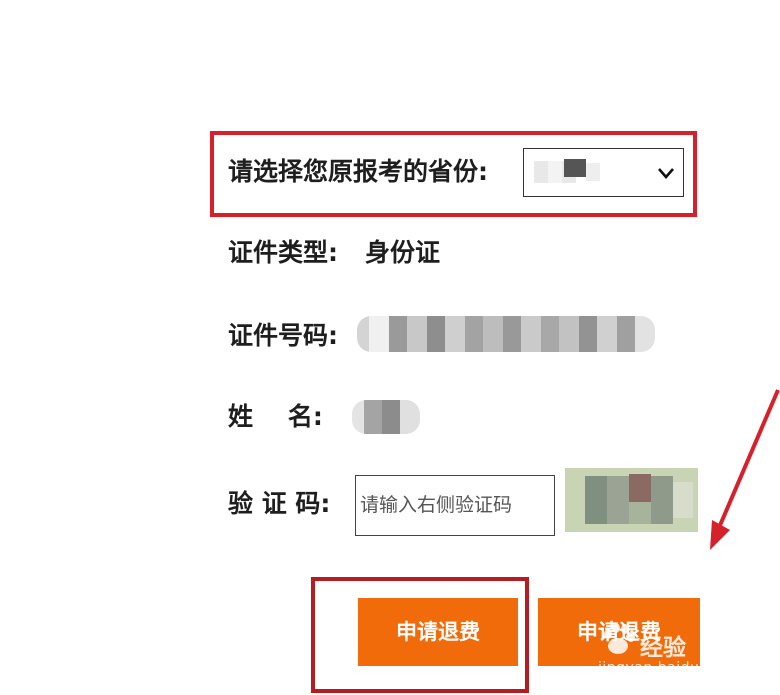 The height and width of the screenshot is (695, 780). Describe the element at coordinates (358, 171) in the screenshot. I see `province-label: 请选择您原报考的省份:` at that location.